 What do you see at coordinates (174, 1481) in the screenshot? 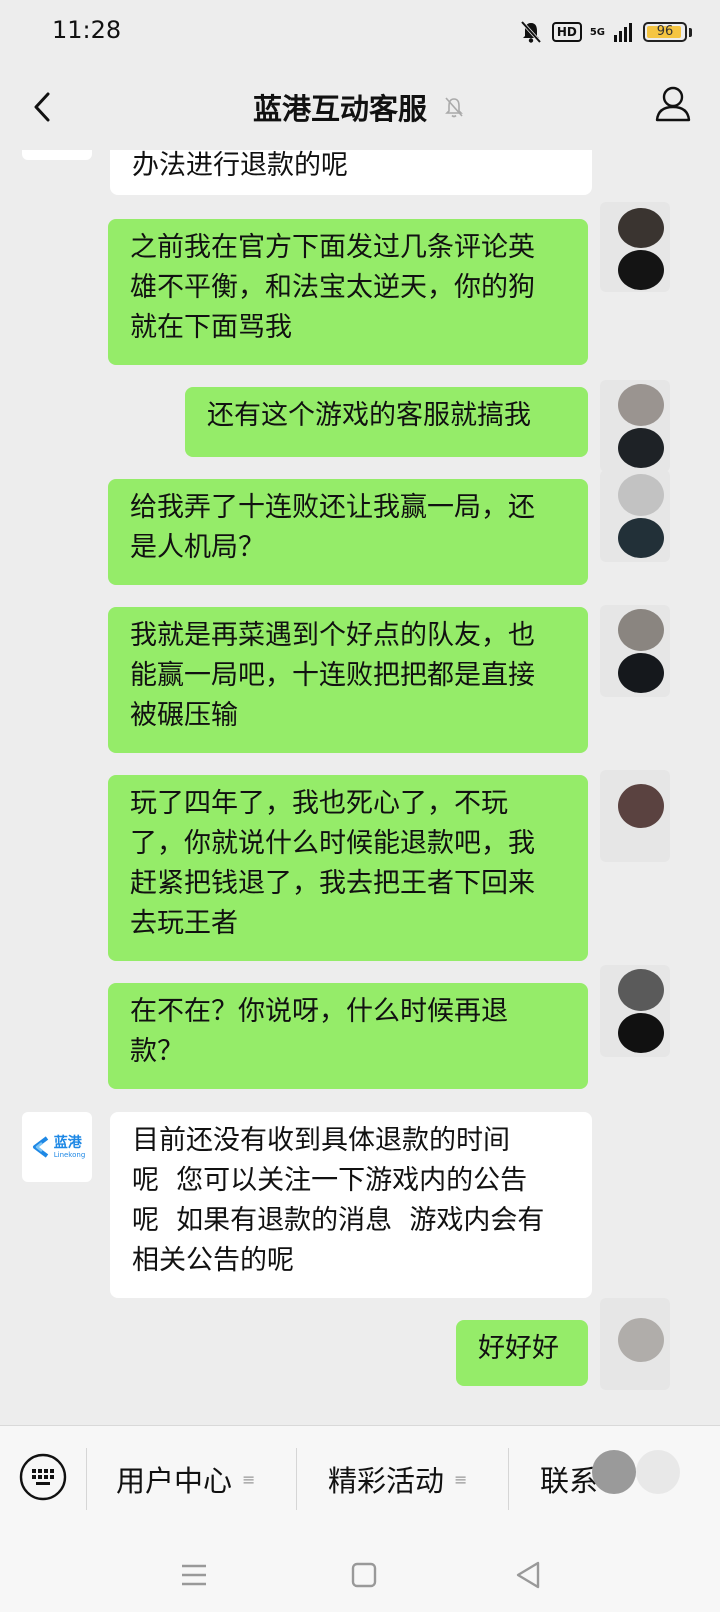
I see `menu-item-label: 用户中心` at bounding box center [174, 1481].